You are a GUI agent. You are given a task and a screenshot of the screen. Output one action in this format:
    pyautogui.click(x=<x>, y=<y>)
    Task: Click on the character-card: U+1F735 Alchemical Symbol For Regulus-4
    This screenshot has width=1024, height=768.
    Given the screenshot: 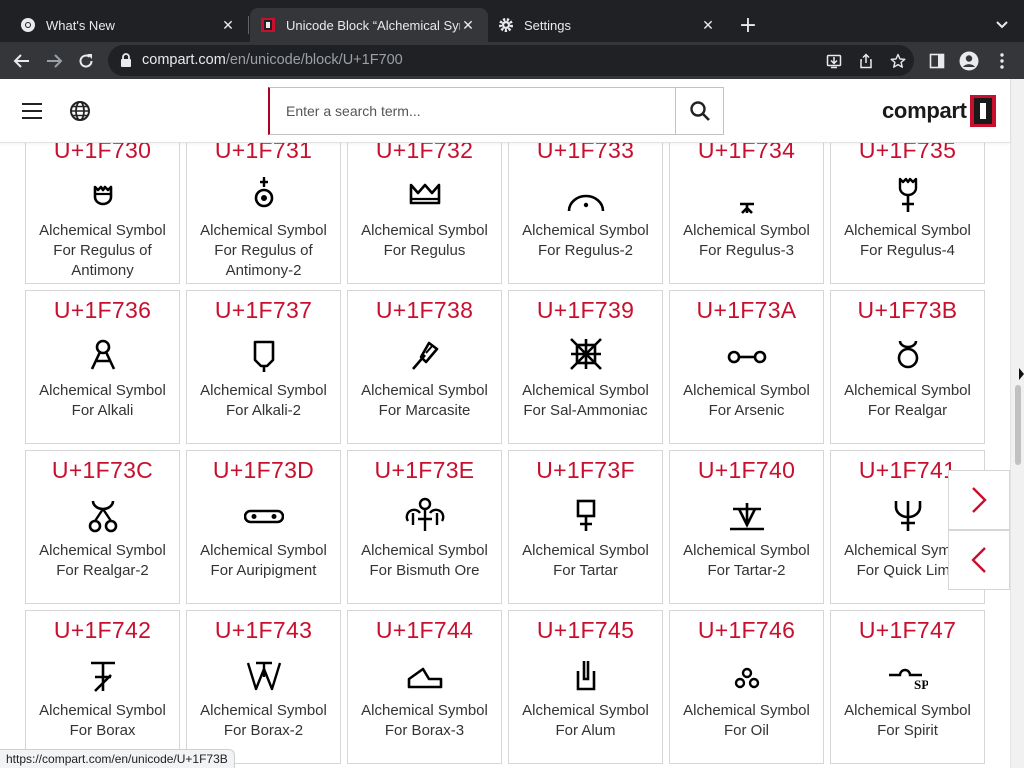 What is the action you would take?
    pyautogui.click(x=907, y=213)
    